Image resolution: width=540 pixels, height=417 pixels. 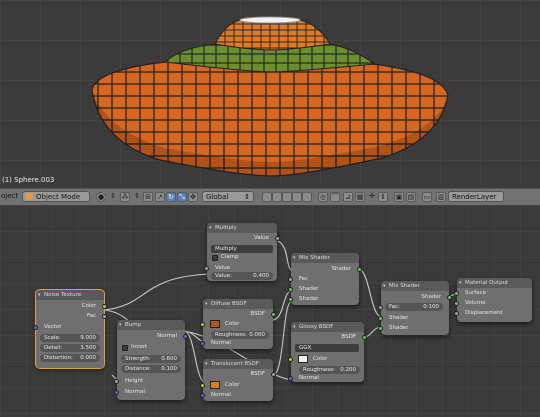 I want to click on snap-target-icon: ✛, so click(x=372, y=197).